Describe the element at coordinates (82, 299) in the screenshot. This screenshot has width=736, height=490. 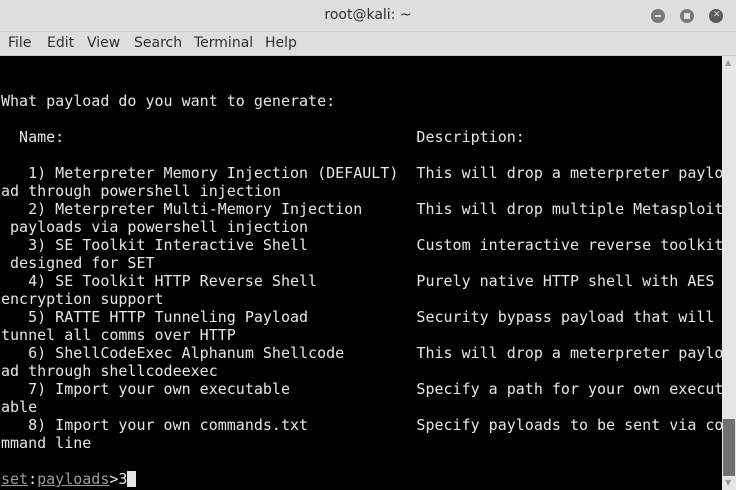
I see `terminal-line: encryption support` at that location.